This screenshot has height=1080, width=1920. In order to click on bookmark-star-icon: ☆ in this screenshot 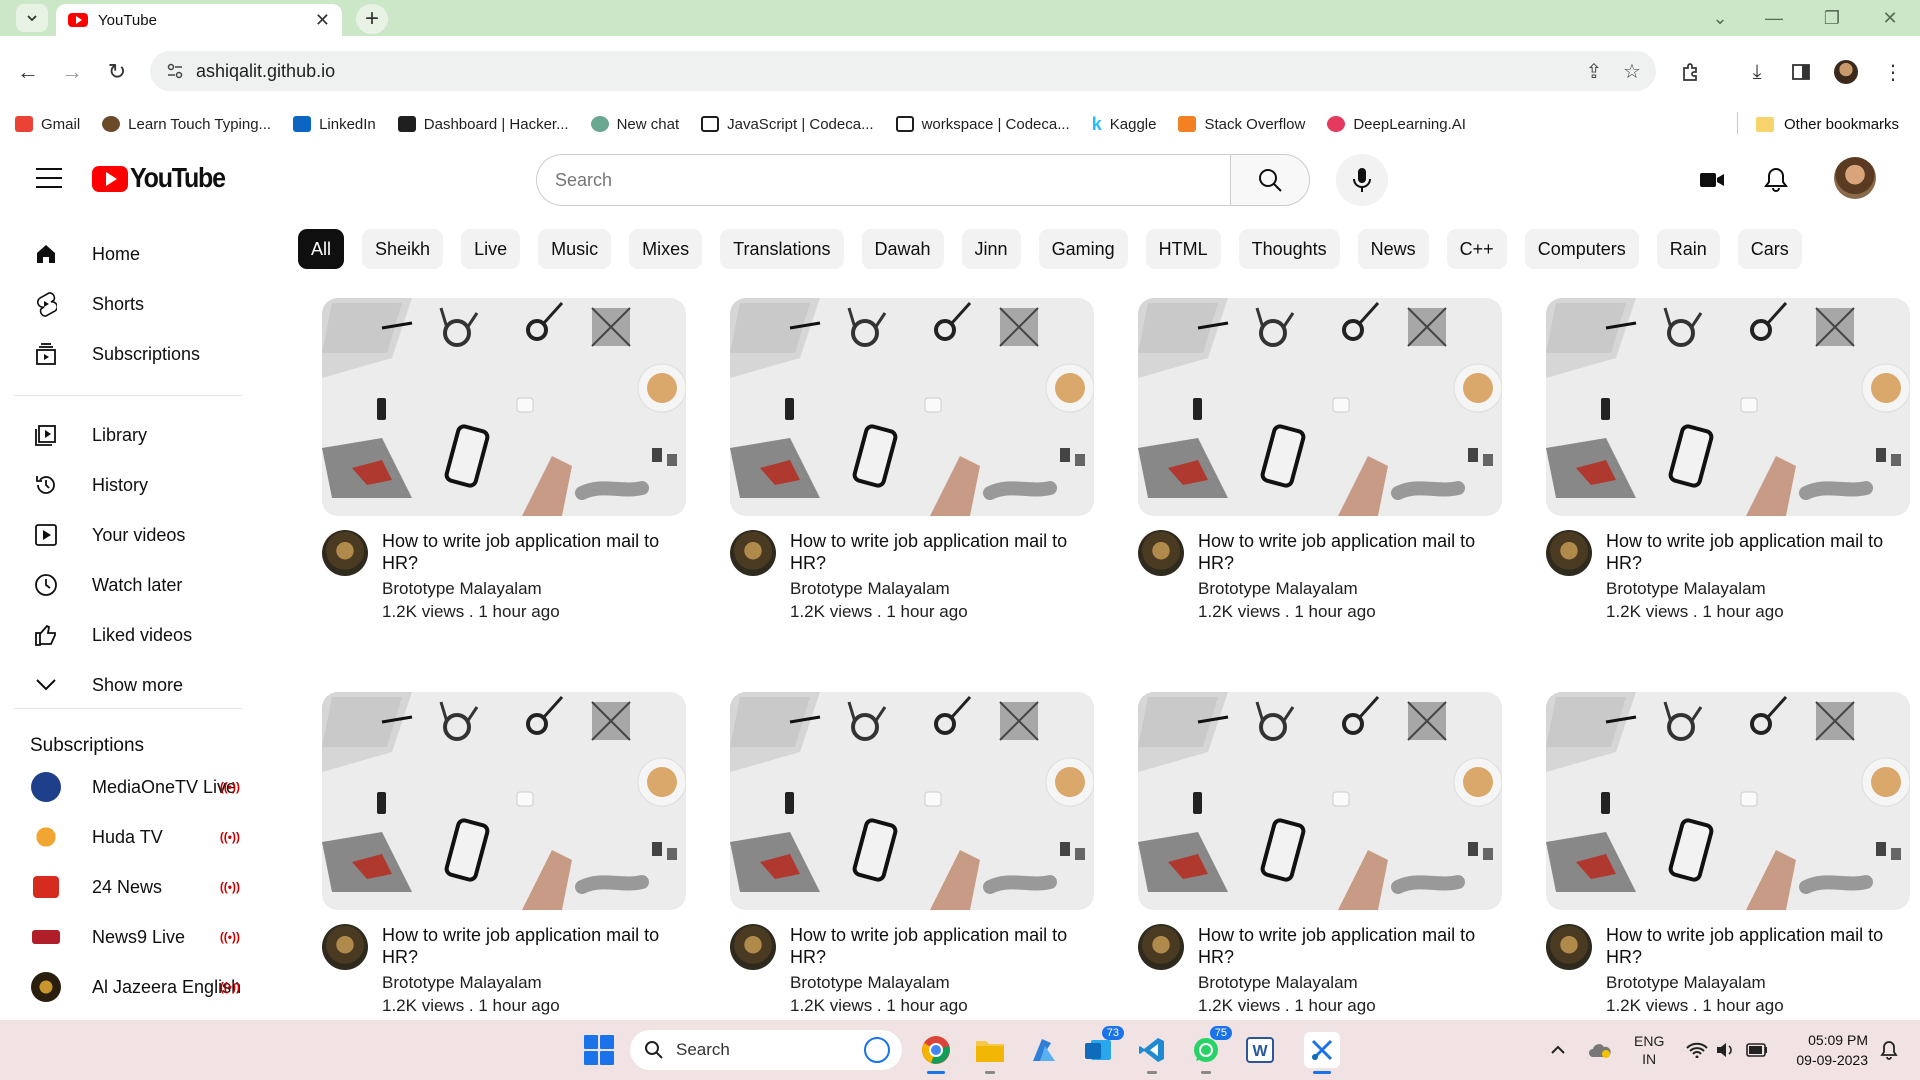, I will do `click(1632, 71)`.